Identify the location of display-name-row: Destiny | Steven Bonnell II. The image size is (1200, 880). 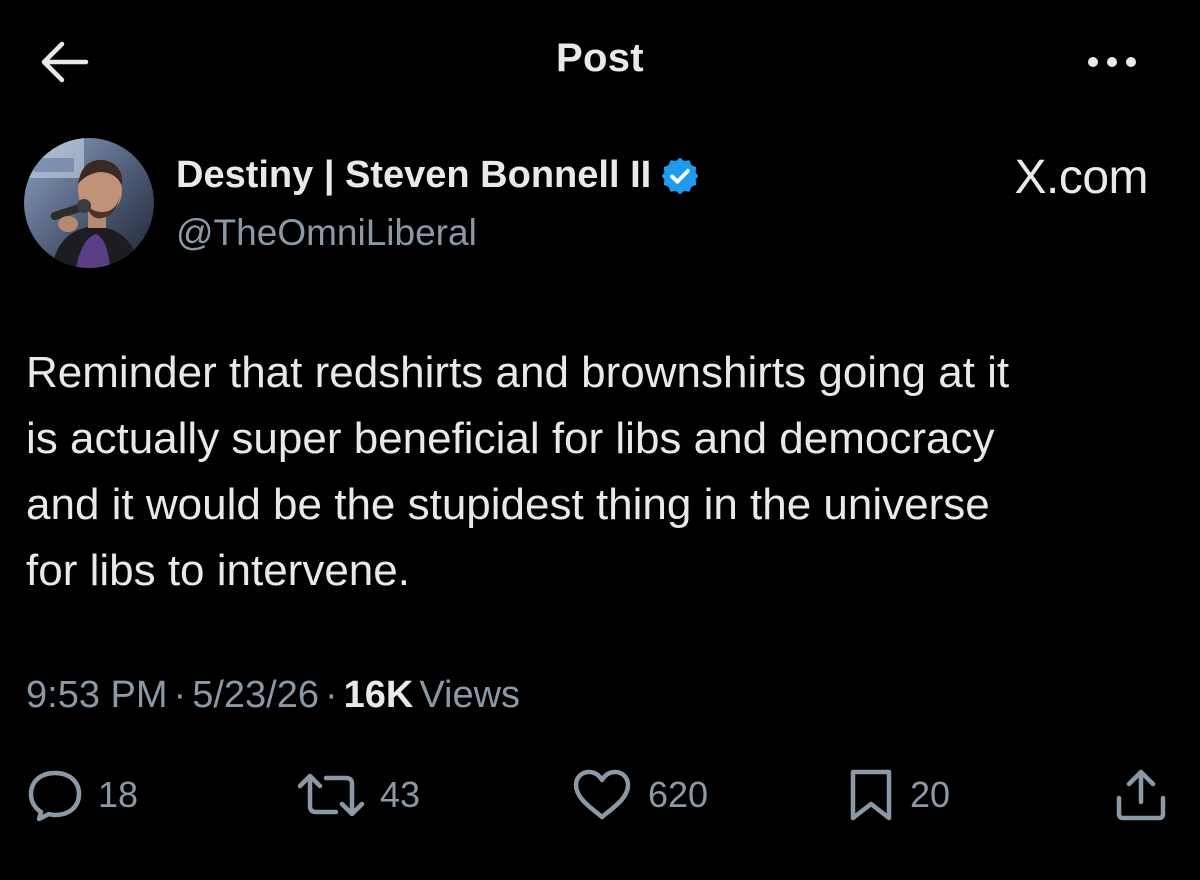
(438, 175).